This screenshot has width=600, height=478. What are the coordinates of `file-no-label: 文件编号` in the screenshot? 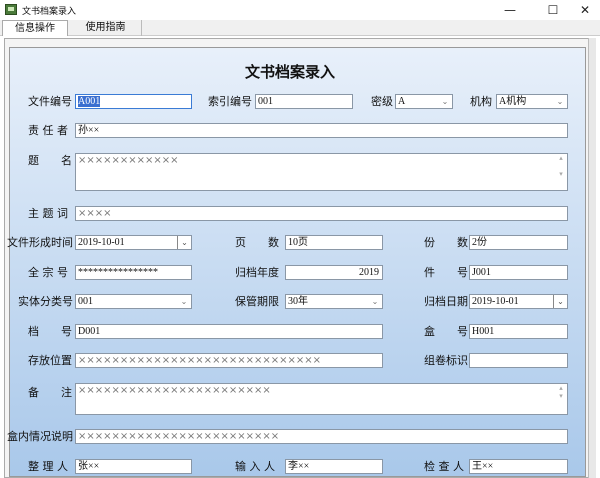 It's located at (50, 101).